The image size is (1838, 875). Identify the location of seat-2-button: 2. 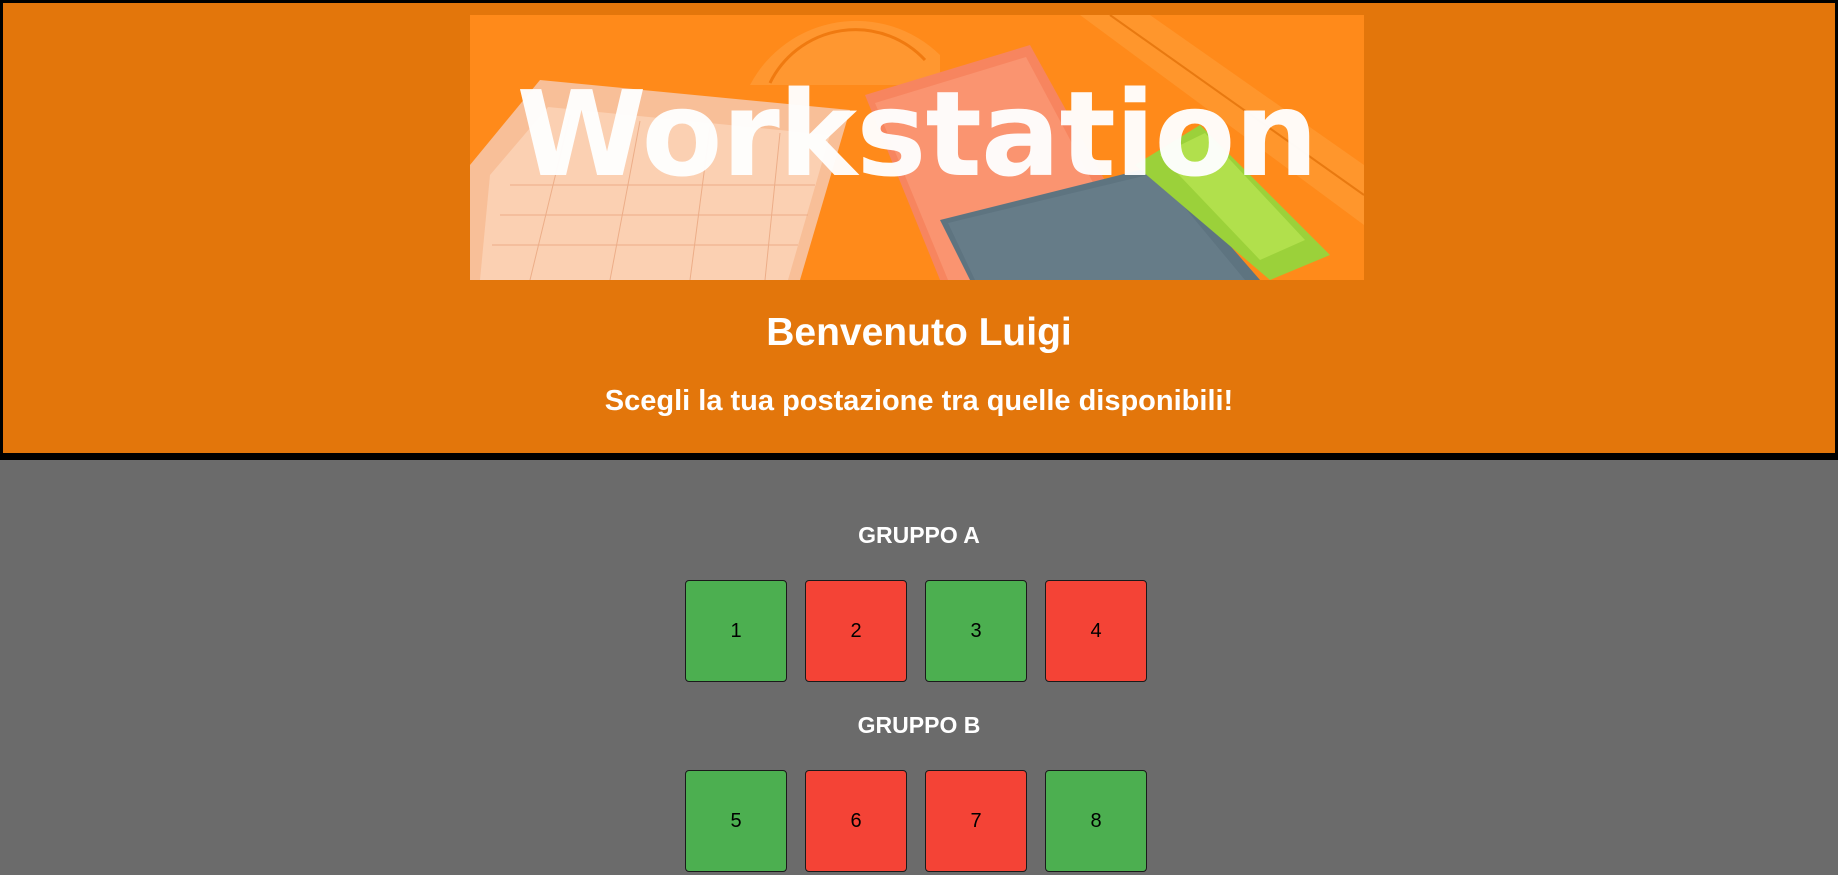
(856, 631).